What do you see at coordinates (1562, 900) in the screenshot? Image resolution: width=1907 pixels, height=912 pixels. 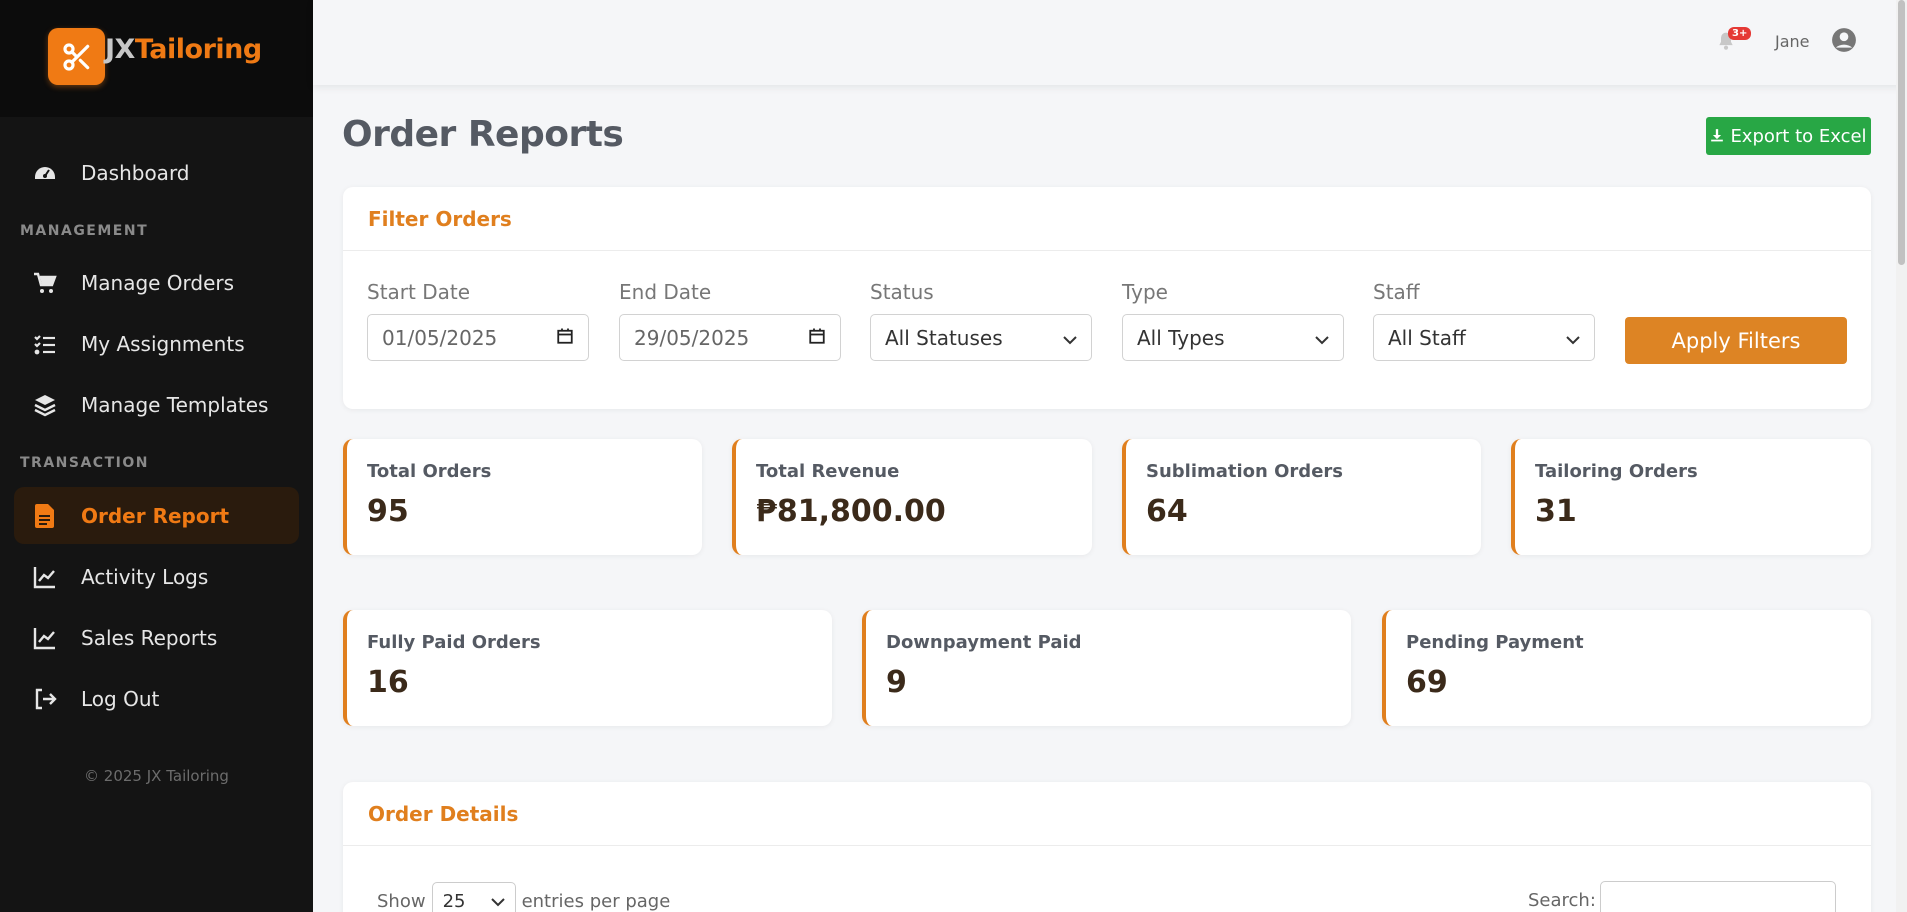 I see `search-label: Search:` at bounding box center [1562, 900].